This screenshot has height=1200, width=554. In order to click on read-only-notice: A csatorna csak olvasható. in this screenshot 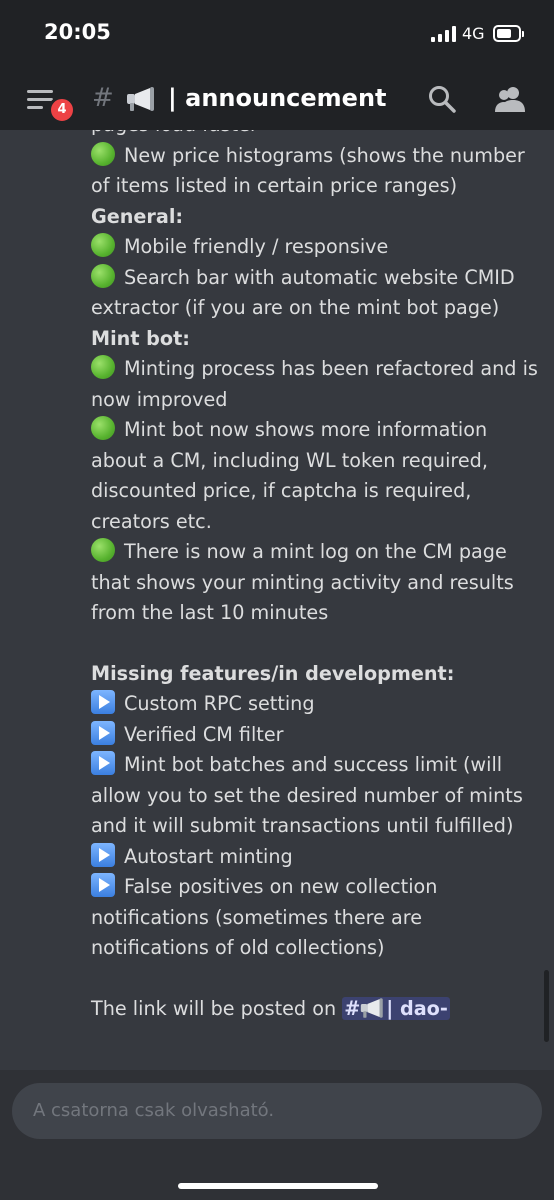, I will do `click(277, 1111)`.